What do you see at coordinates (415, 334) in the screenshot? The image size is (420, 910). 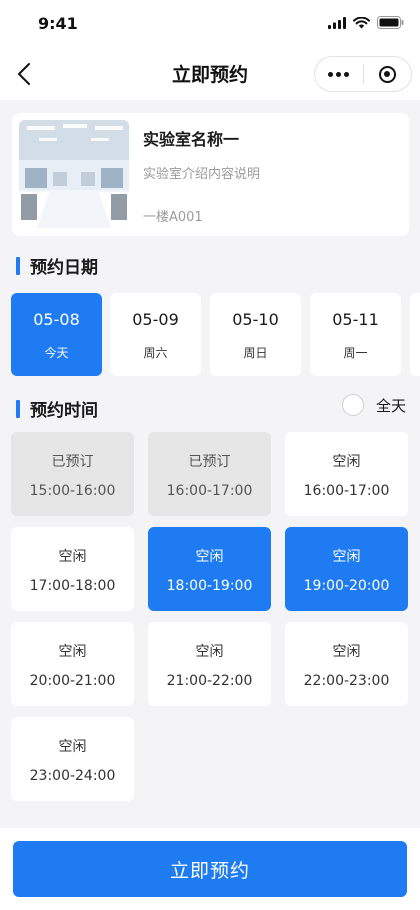 I see `date-option-partial` at bounding box center [415, 334].